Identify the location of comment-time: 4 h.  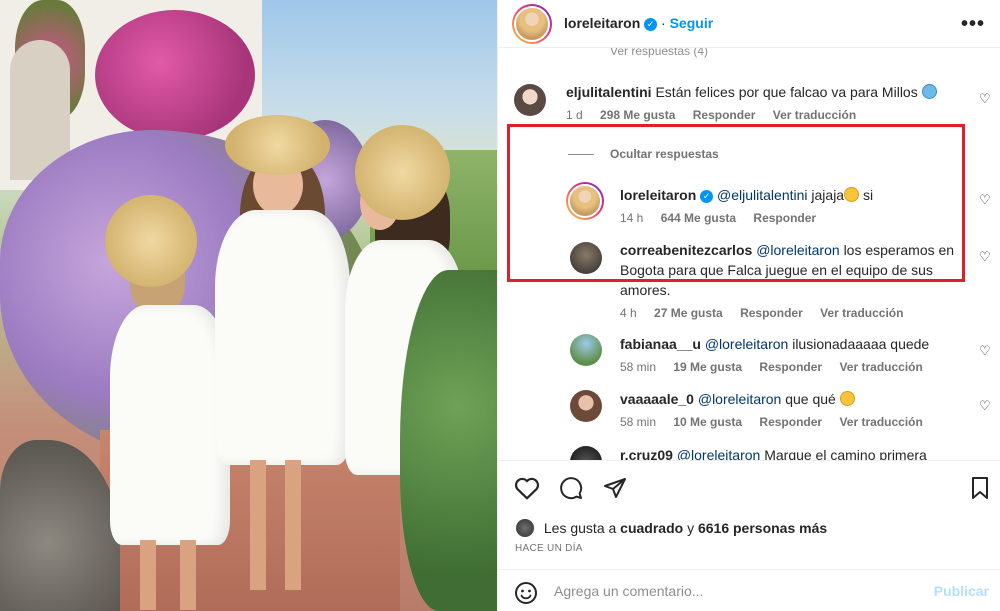
(628, 313).